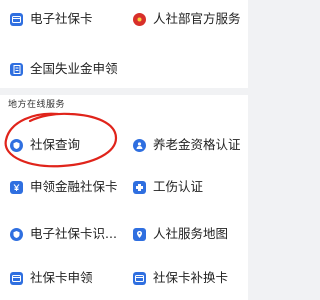 The image size is (320, 300). What do you see at coordinates (16, 69) in the screenshot?
I see `document-icon` at bounding box center [16, 69].